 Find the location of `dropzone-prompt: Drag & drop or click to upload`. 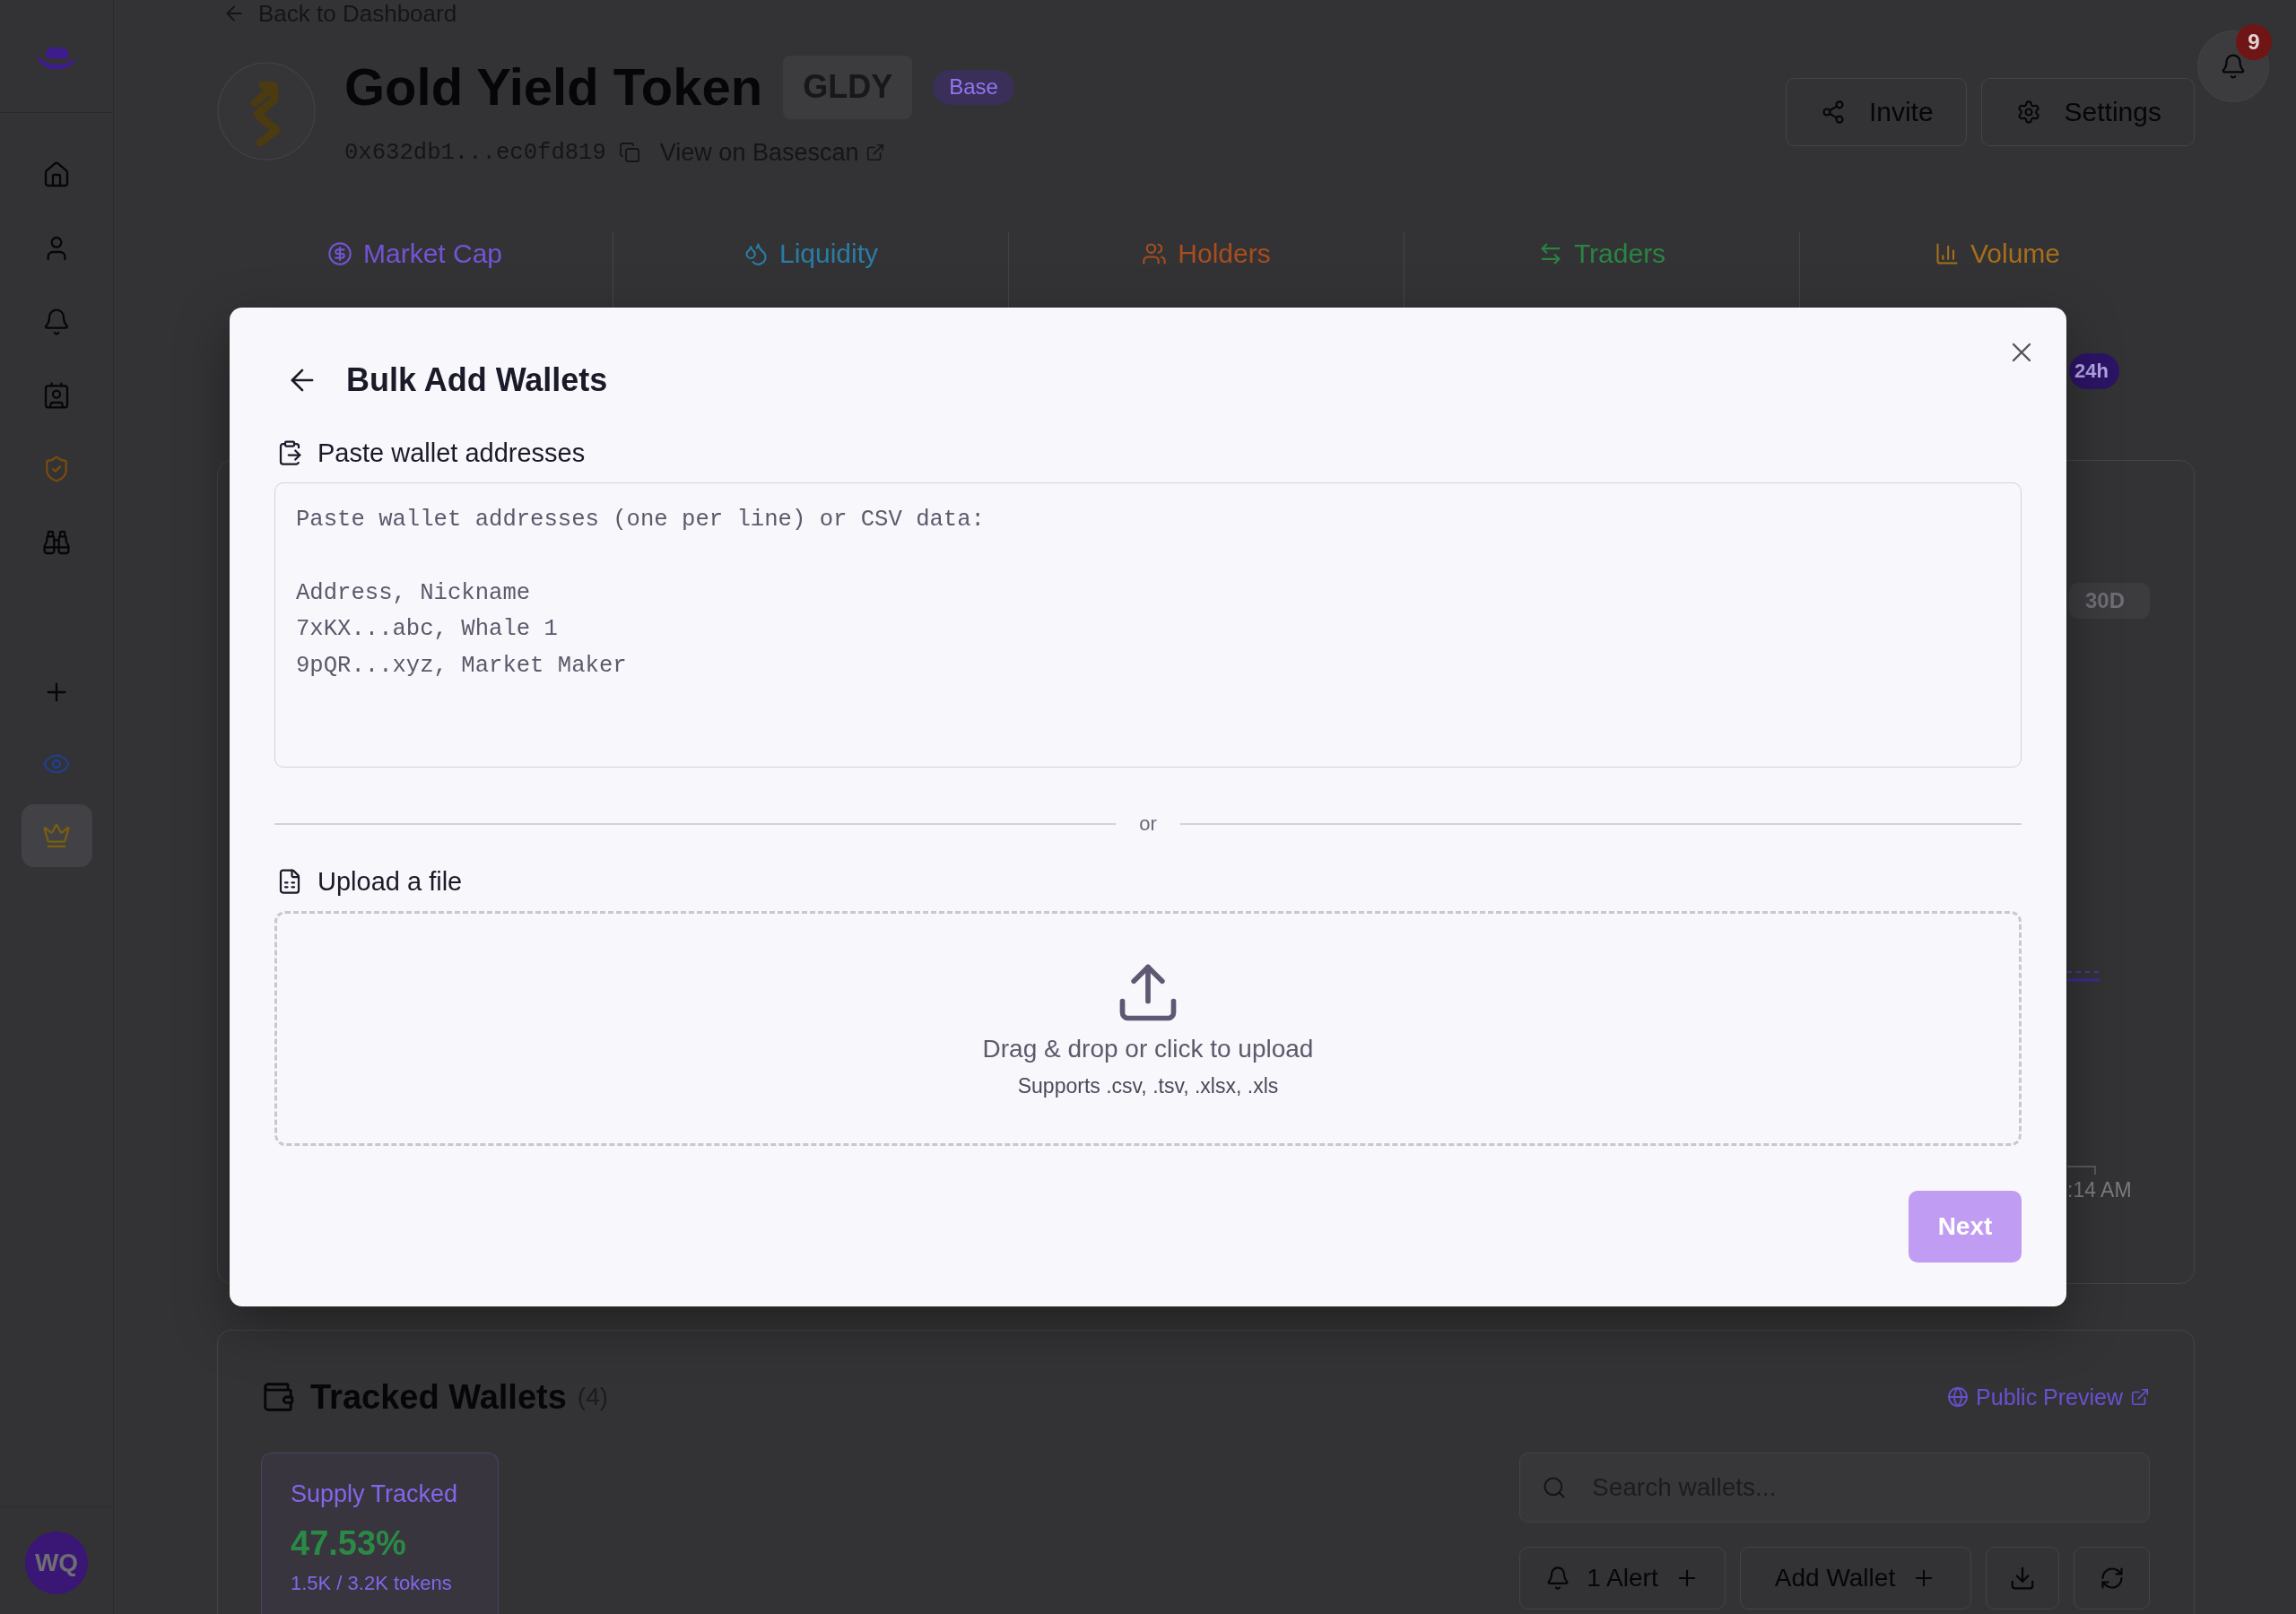

dropzone-prompt: Drag & drop or click to upload is located at coordinates (1148, 1049).